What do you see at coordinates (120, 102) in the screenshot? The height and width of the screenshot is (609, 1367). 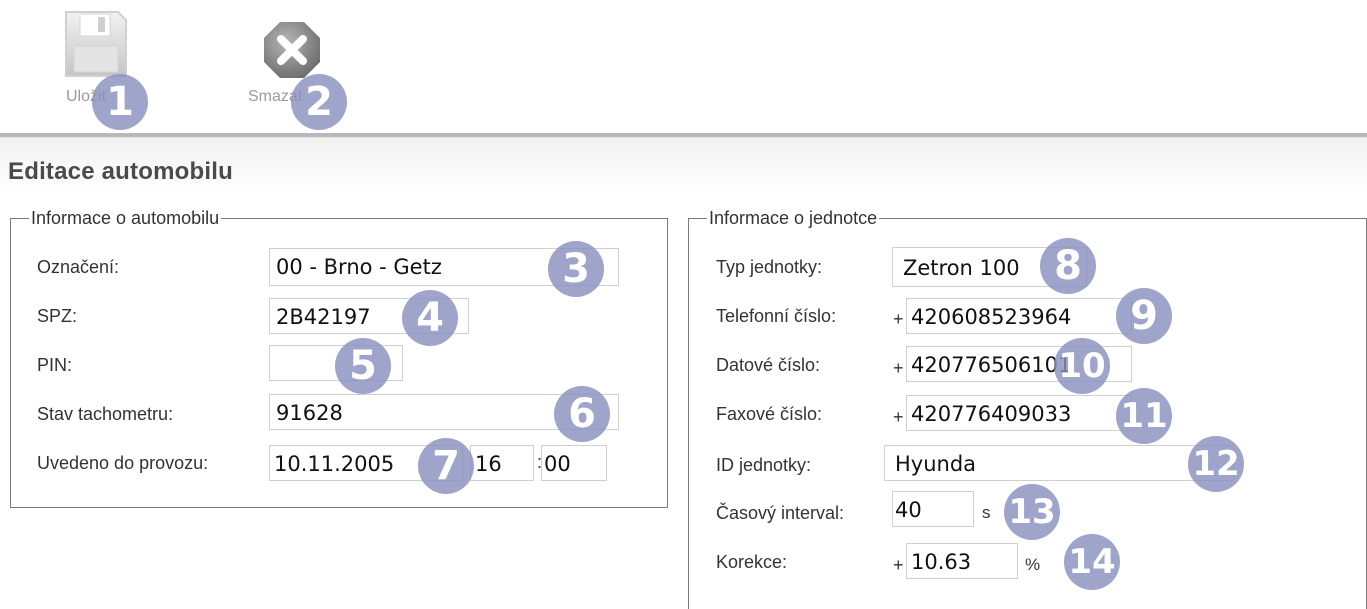 I see `annotation-badge-1: 1` at bounding box center [120, 102].